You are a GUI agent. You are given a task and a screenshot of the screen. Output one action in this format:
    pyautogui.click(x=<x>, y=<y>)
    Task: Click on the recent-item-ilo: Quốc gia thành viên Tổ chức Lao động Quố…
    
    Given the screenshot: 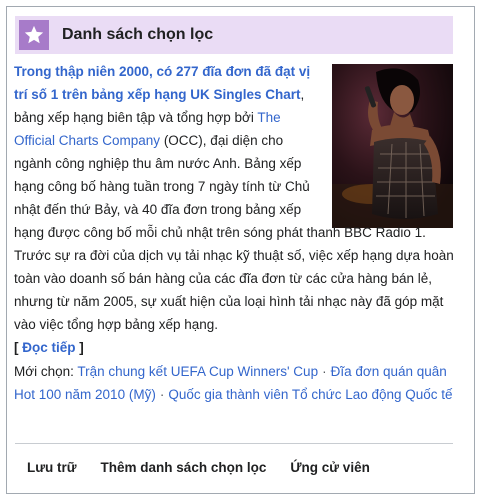 What is the action you would take?
    pyautogui.click(x=310, y=394)
    